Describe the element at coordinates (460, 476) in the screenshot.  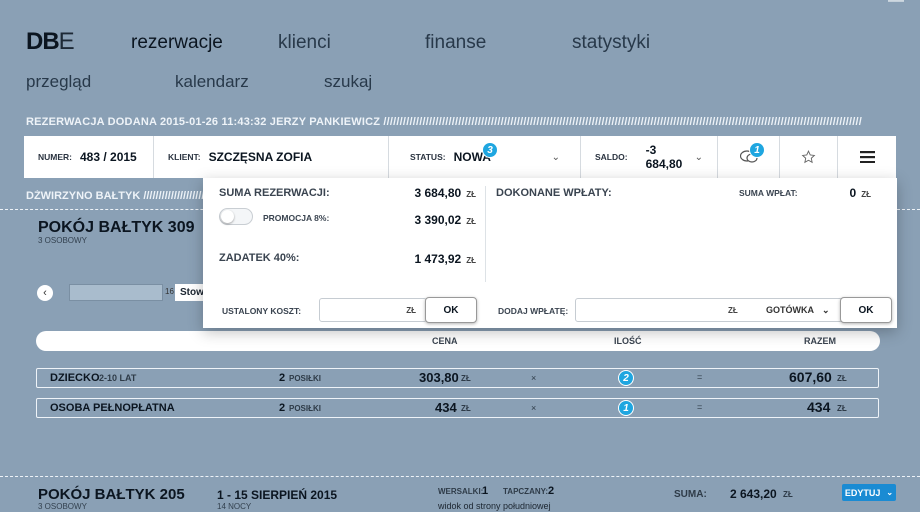
I see `section-divider` at that location.